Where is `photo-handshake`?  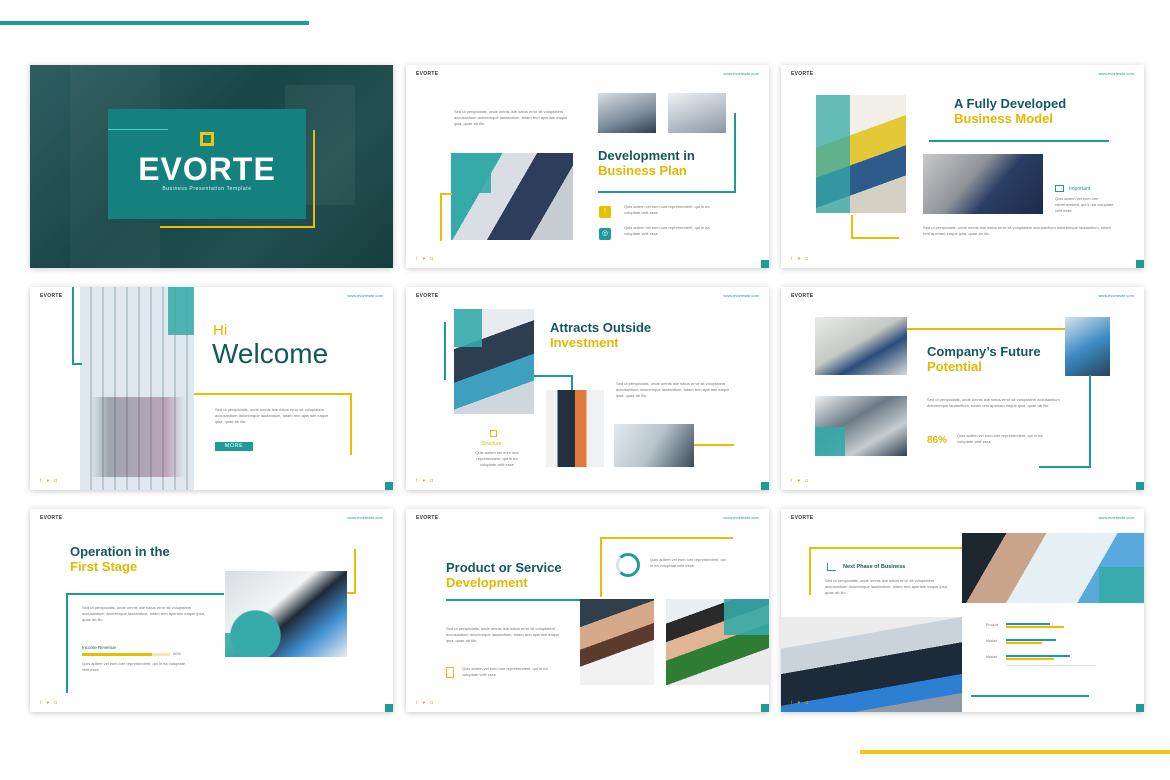
photo-handshake is located at coordinates (627, 113).